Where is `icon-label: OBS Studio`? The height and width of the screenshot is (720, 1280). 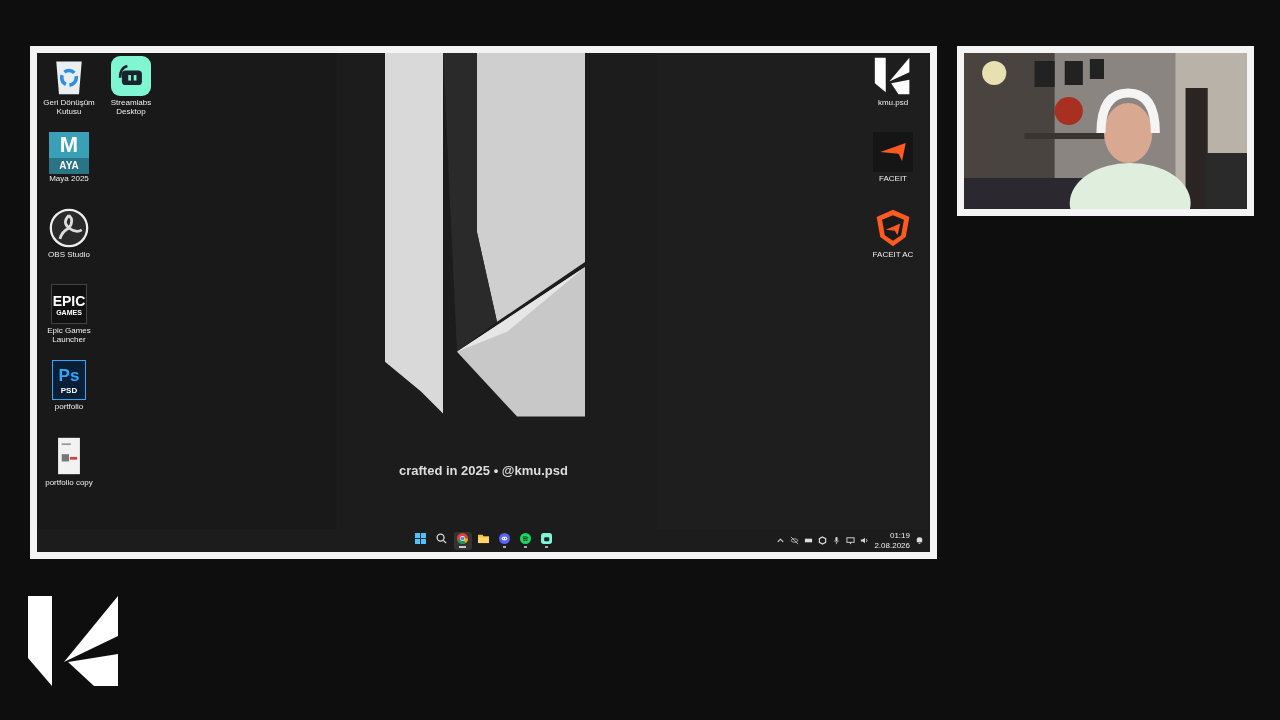
icon-label: OBS Studio is located at coordinates (69, 254).